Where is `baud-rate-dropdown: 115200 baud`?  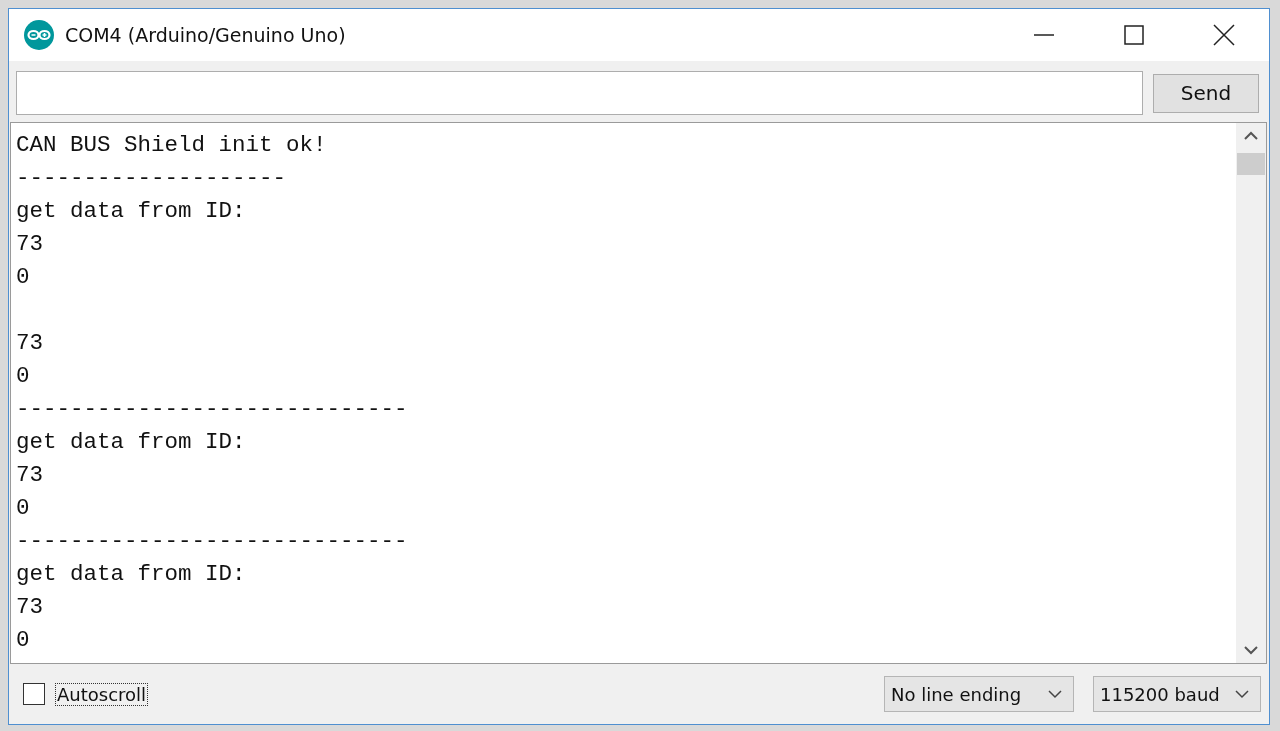 baud-rate-dropdown: 115200 baud is located at coordinates (1177, 694).